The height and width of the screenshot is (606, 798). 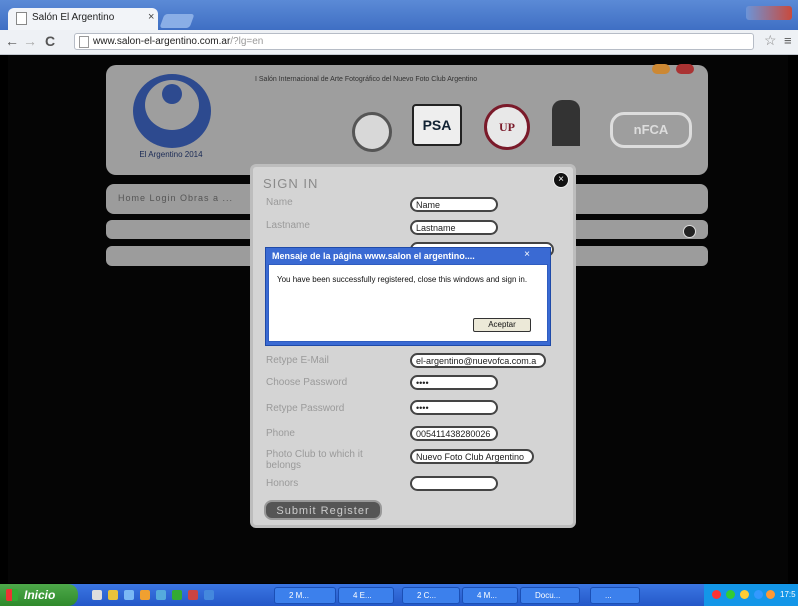 What do you see at coordinates (454, 407) in the screenshot?
I see `retype-password-input: ••••` at bounding box center [454, 407].